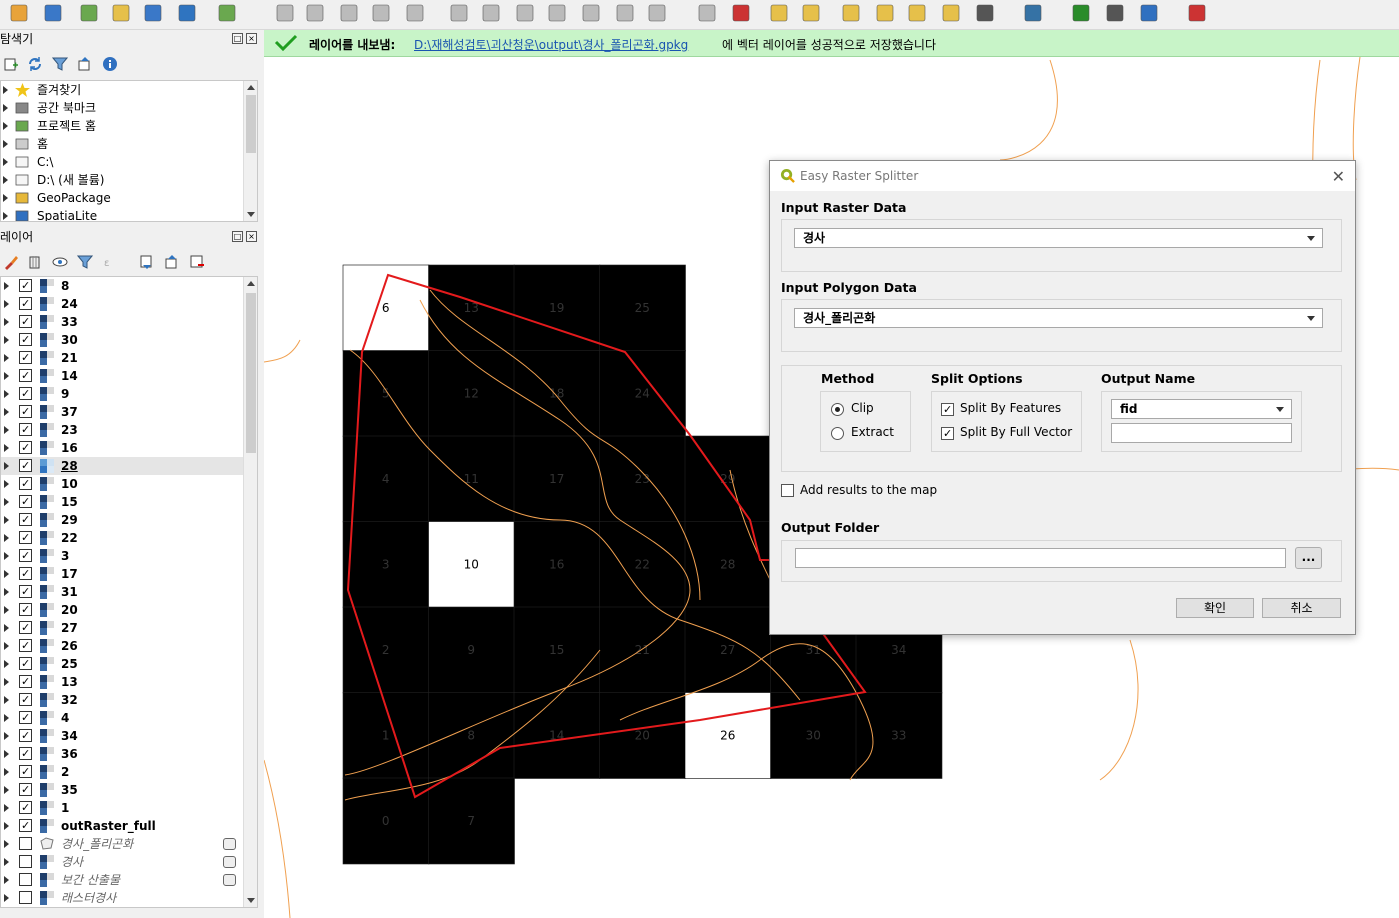 The width and height of the screenshot is (1399, 918). Describe the element at coordinates (382, 13) in the screenshot. I see `add-feature-icon` at that location.